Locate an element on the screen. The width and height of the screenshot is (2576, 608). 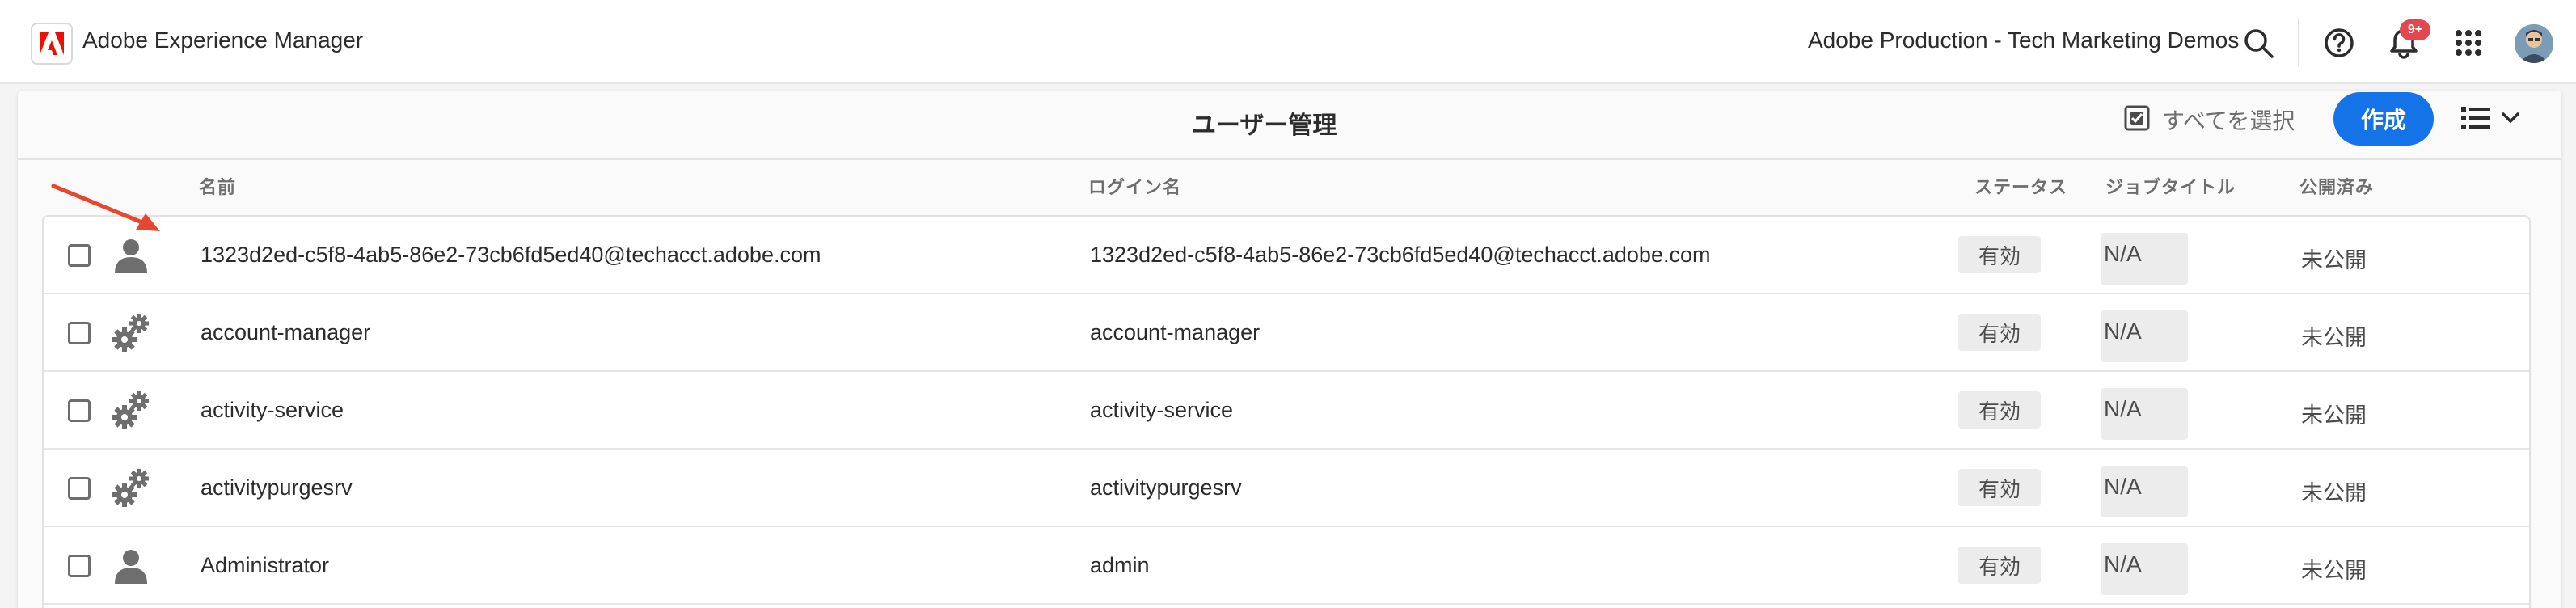
adobe-logo-icon is located at coordinates (52, 44).